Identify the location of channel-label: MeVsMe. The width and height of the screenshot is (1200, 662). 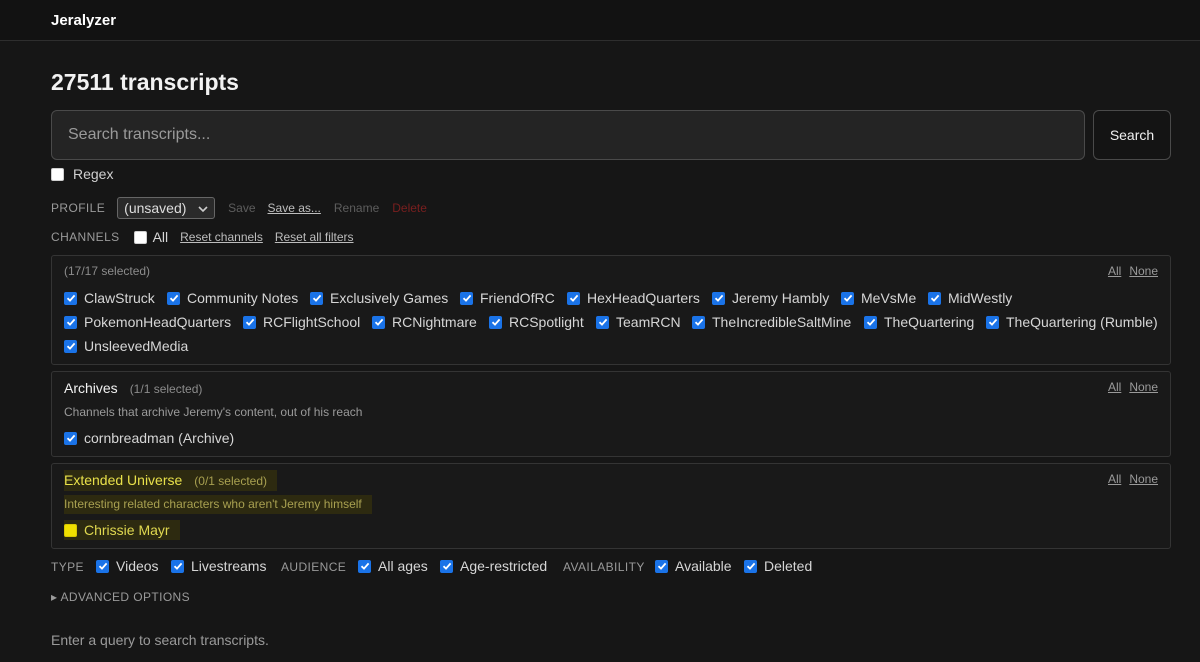
(889, 298).